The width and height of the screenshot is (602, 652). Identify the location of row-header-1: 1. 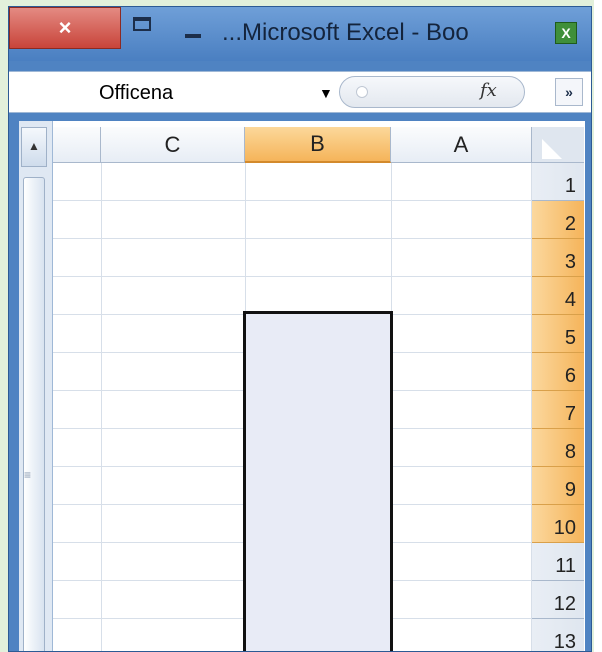
(558, 182).